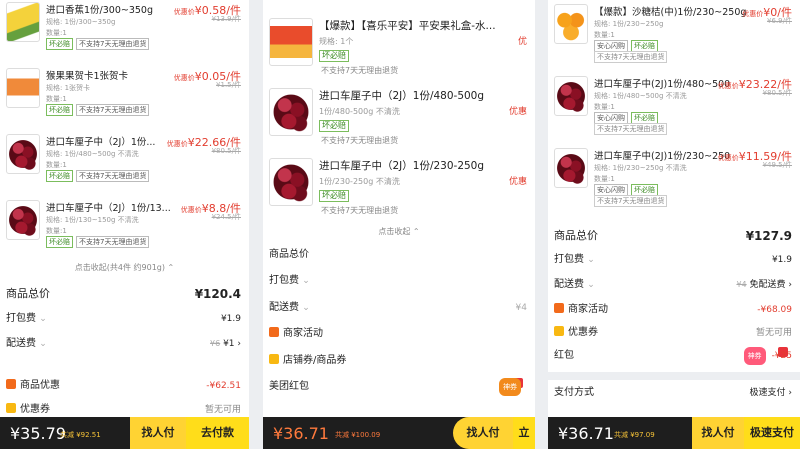 This screenshot has height=449, width=800. Describe the element at coordinates (673, 236) in the screenshot. I see `total-row: 商品总价 ¥127.9` at that location.